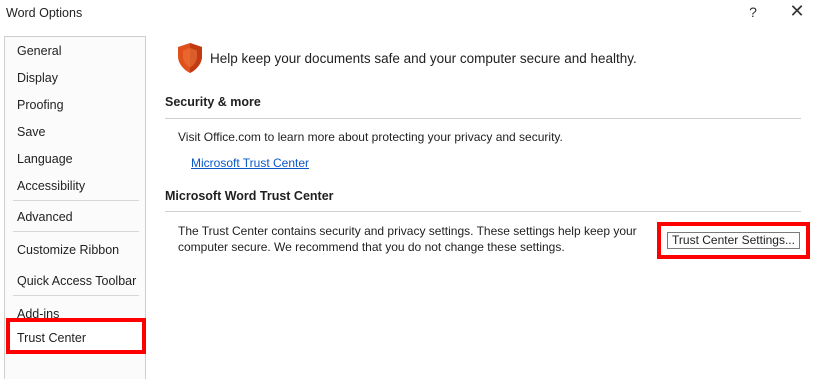 The height and width of the screenshot is (379, 816). Describe the element at coordinates (45, 159) in the screenshot. I see `sidebar-item-language: Language` at that location.